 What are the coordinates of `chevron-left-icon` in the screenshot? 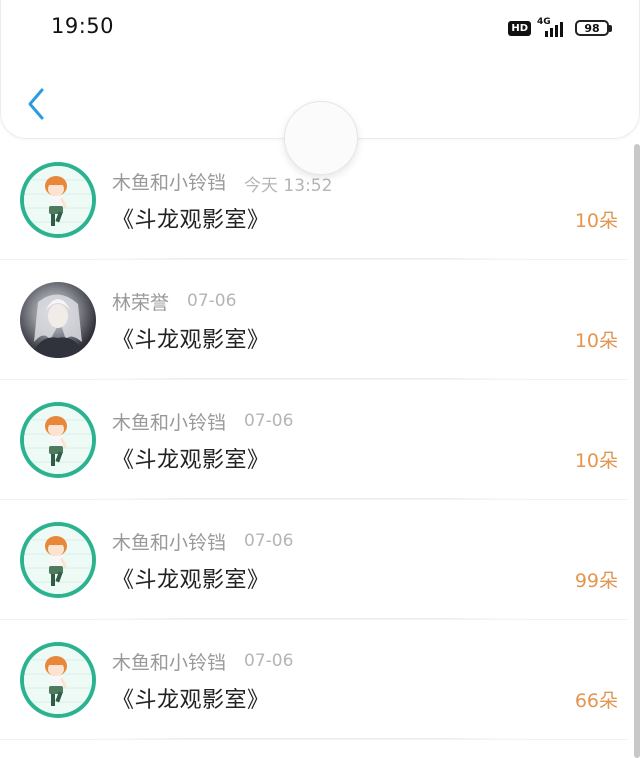 It's located at (36, 104).